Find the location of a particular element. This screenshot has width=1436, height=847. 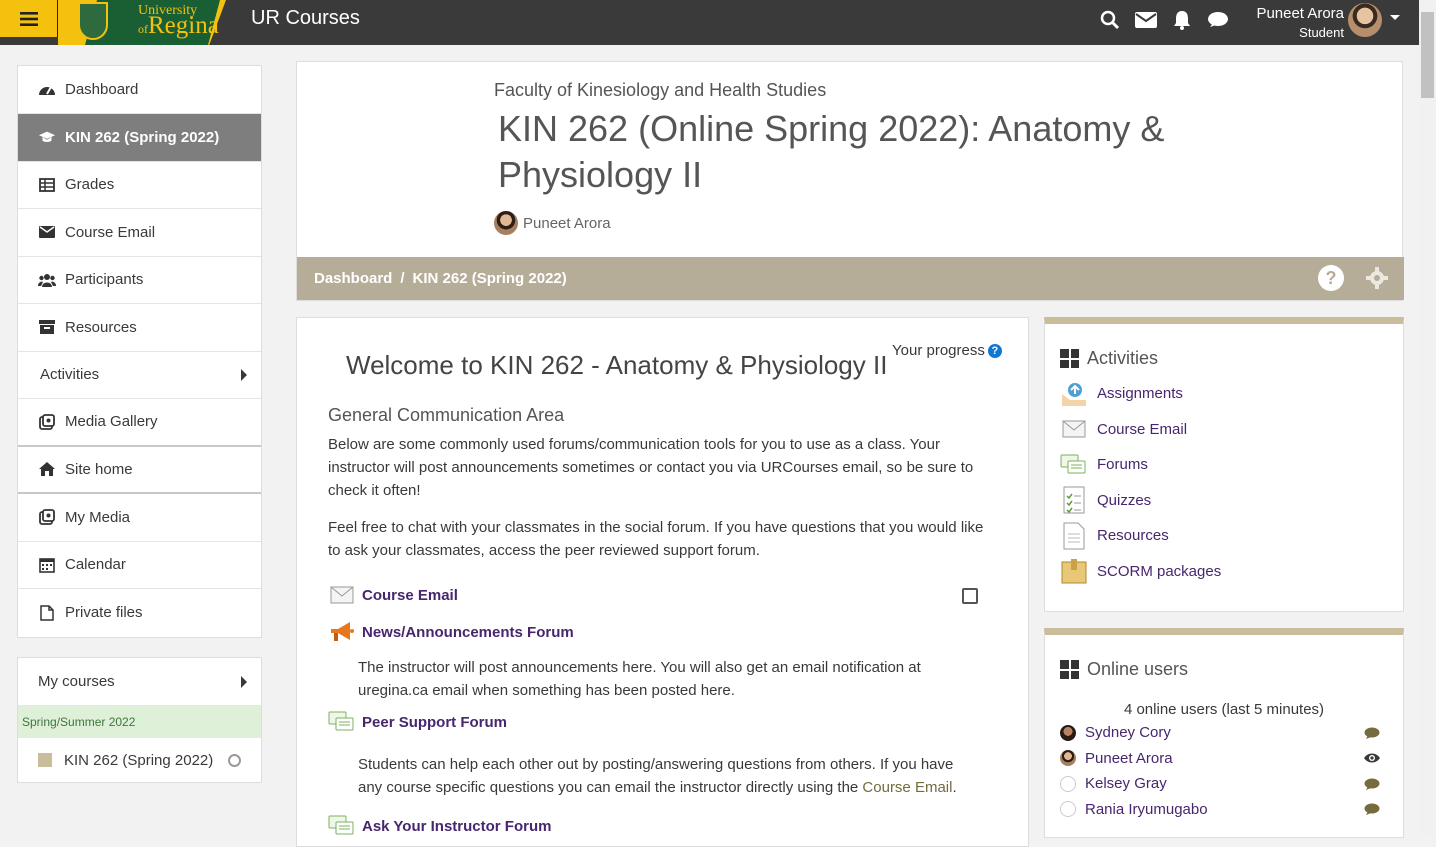

bell-icon is located at coordinates (1182, 20).